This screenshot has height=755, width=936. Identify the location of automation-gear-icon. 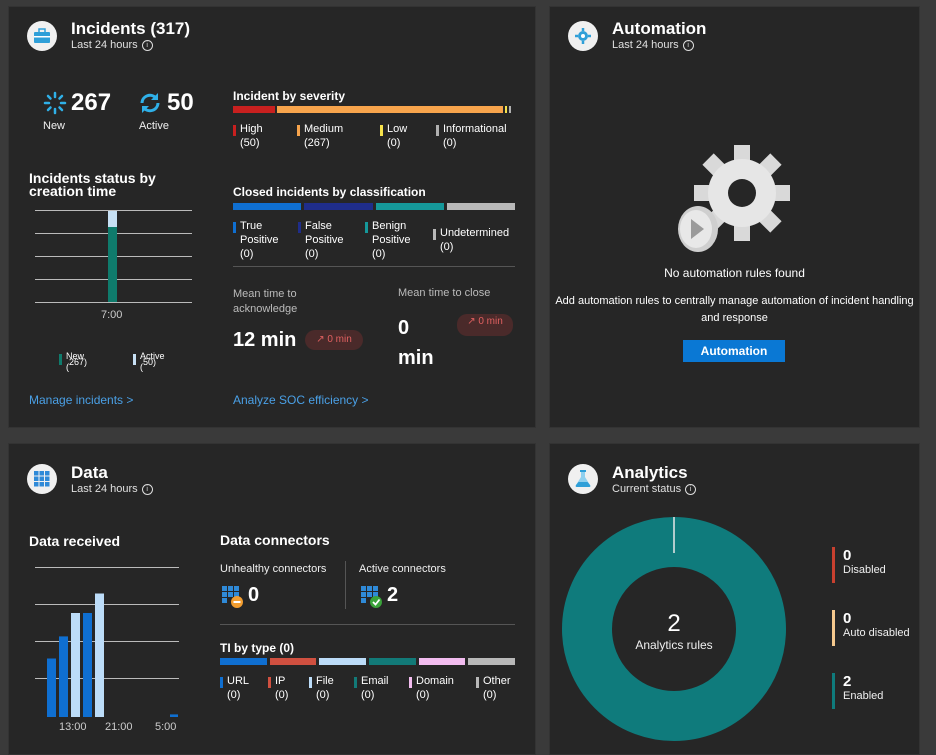
(583, 36).